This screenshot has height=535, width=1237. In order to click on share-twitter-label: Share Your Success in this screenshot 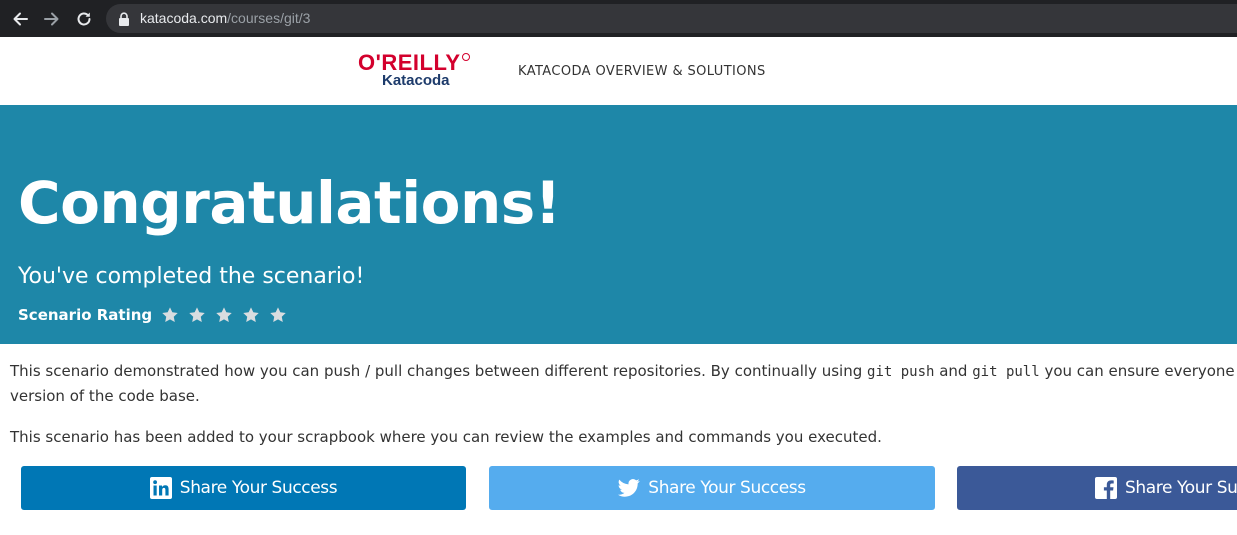, I will do `click(727, 488)`.